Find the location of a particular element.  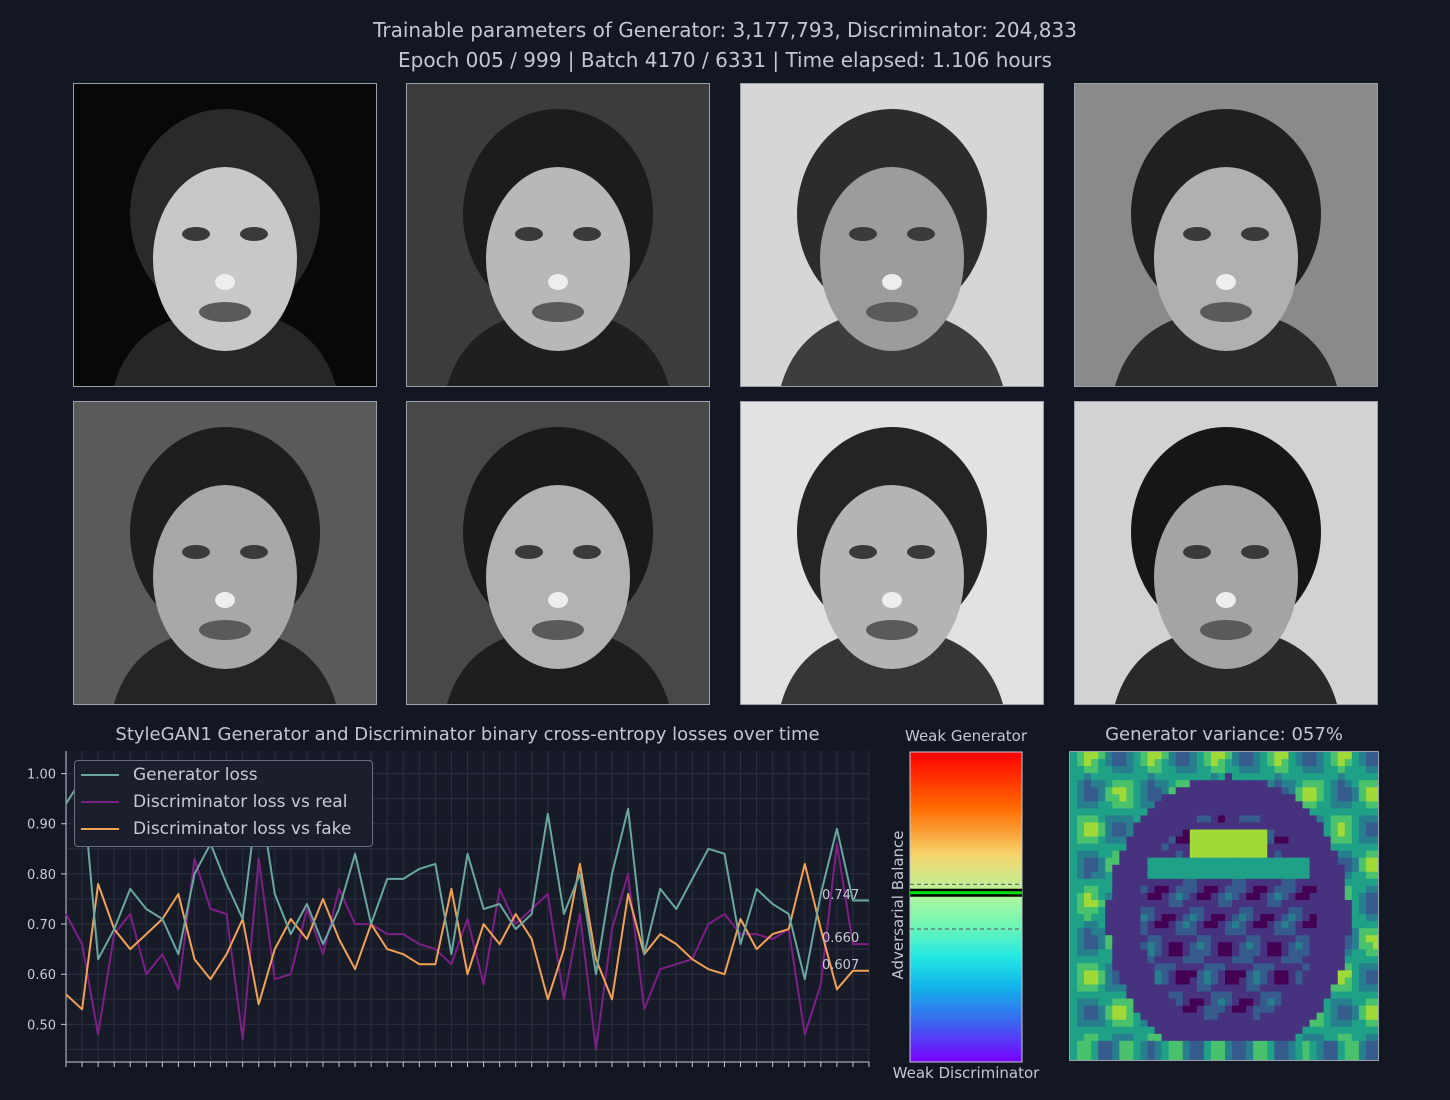

sample-eye-left is located at coordinates (863, 234).